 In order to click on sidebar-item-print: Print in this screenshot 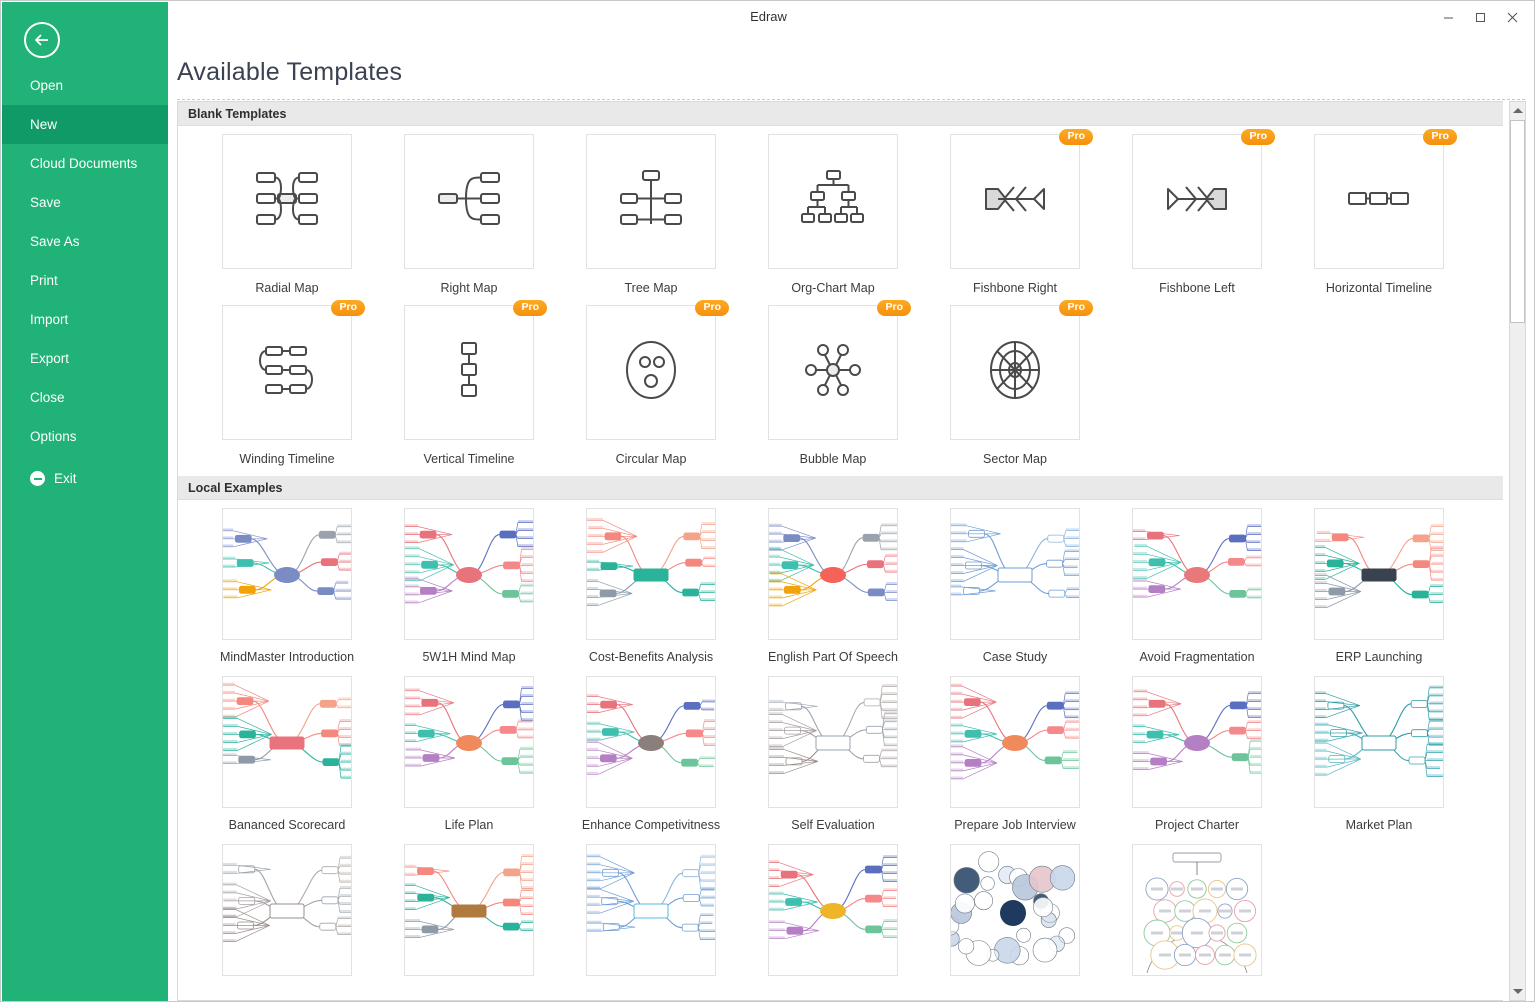, I will do `click(85, 280)`.